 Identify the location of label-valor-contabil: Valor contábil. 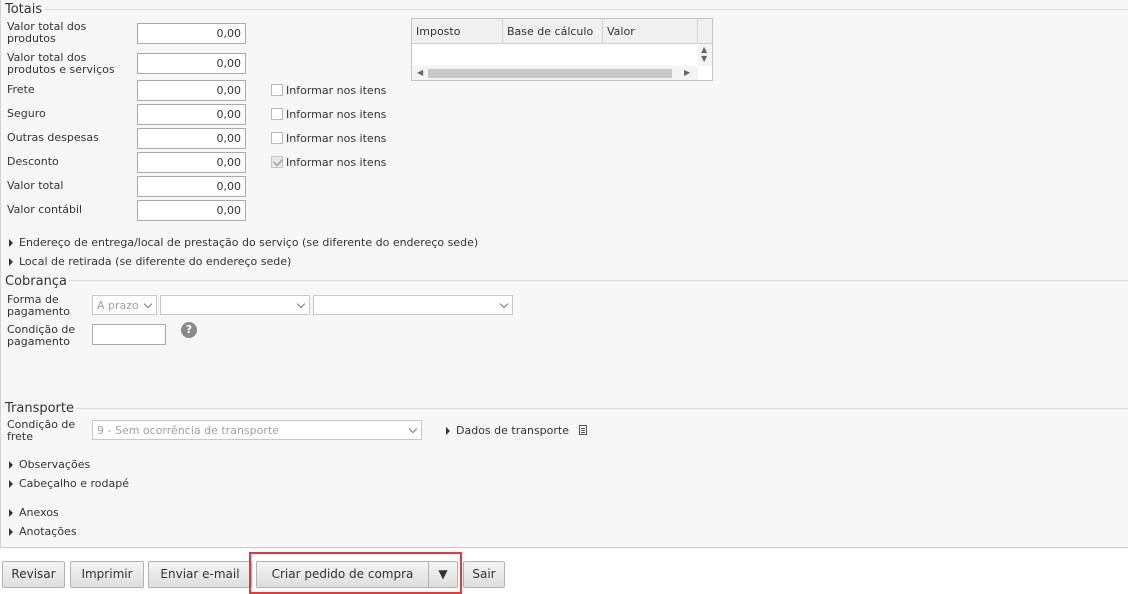
(45, 209).